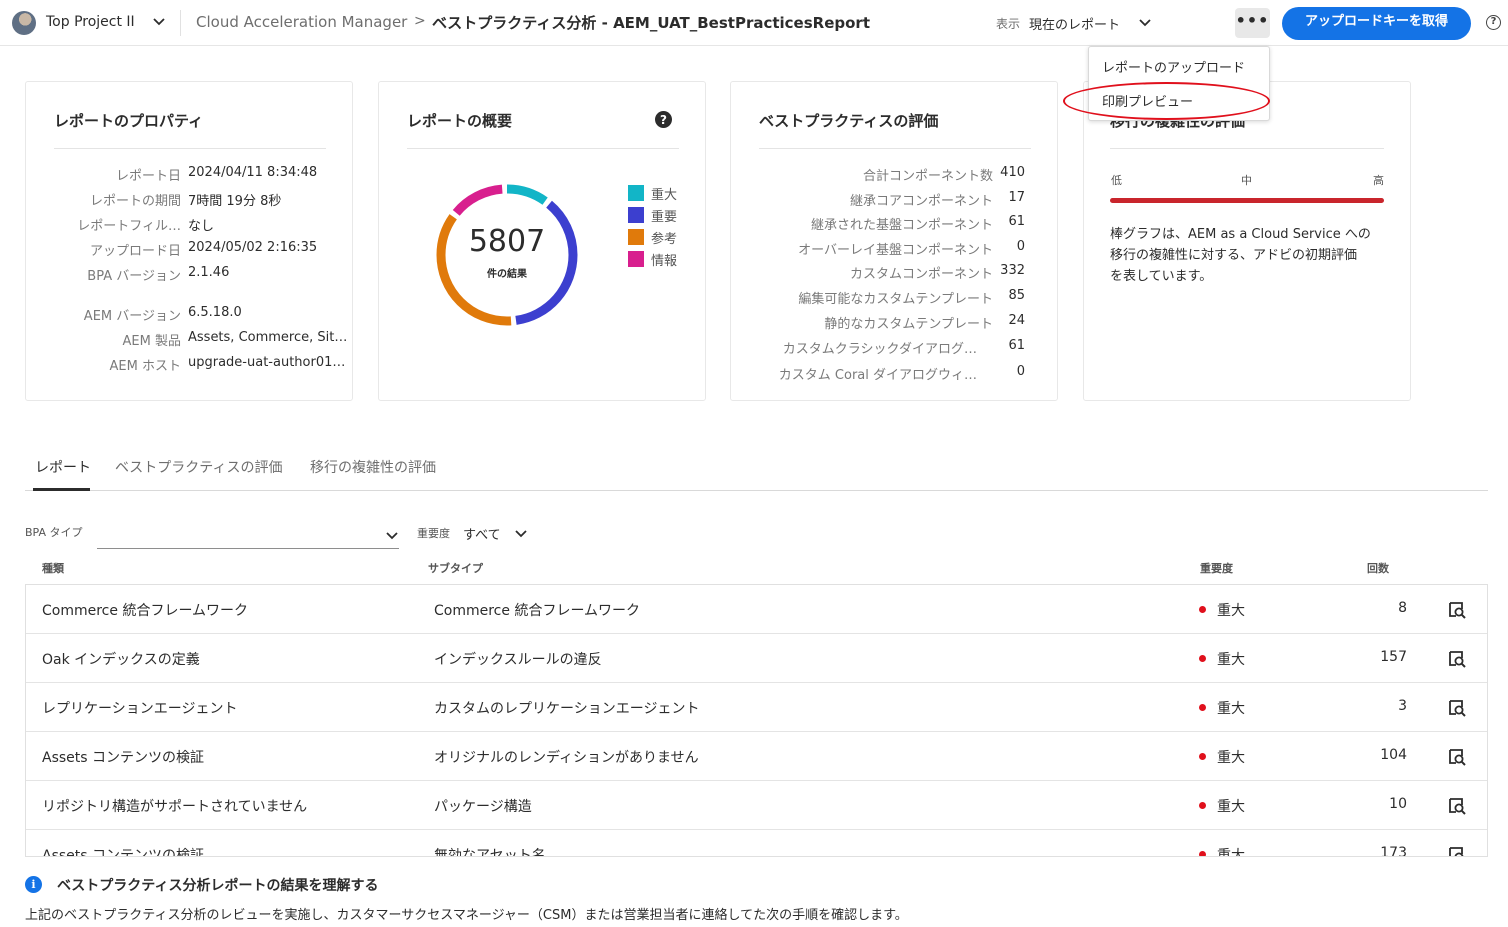 The height and width of the screenshot is (927, 1508). Describe the element at coordinates (54, 532) in the screenshot. I see `bpa-type-label: BPA タイプ` at that location.